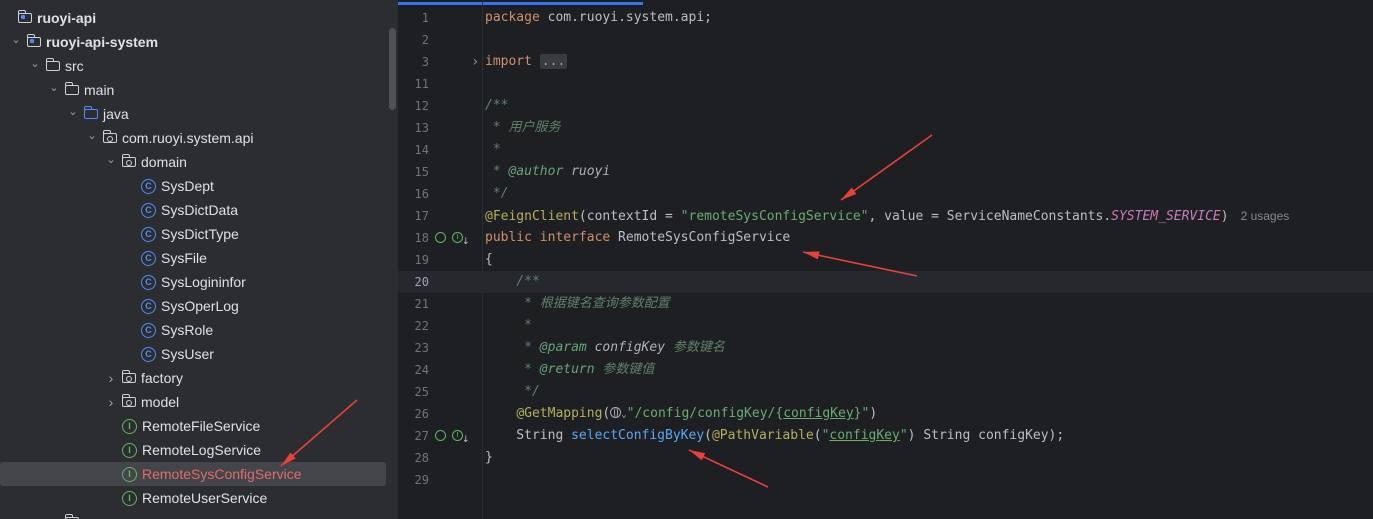  What do you see at coordinates (885, 40) in the screenshot?
I see `code-line: 2` at bounding box center [885, 40].